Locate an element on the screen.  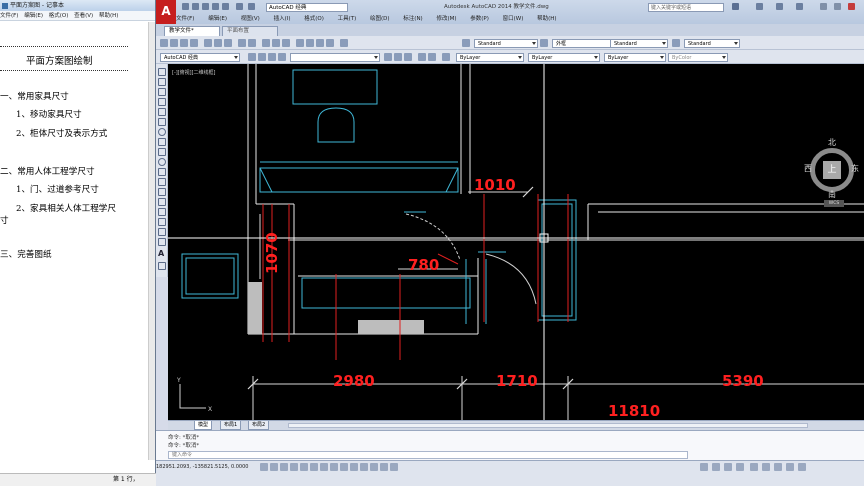
line-icon is located at coordinates (162, 72).